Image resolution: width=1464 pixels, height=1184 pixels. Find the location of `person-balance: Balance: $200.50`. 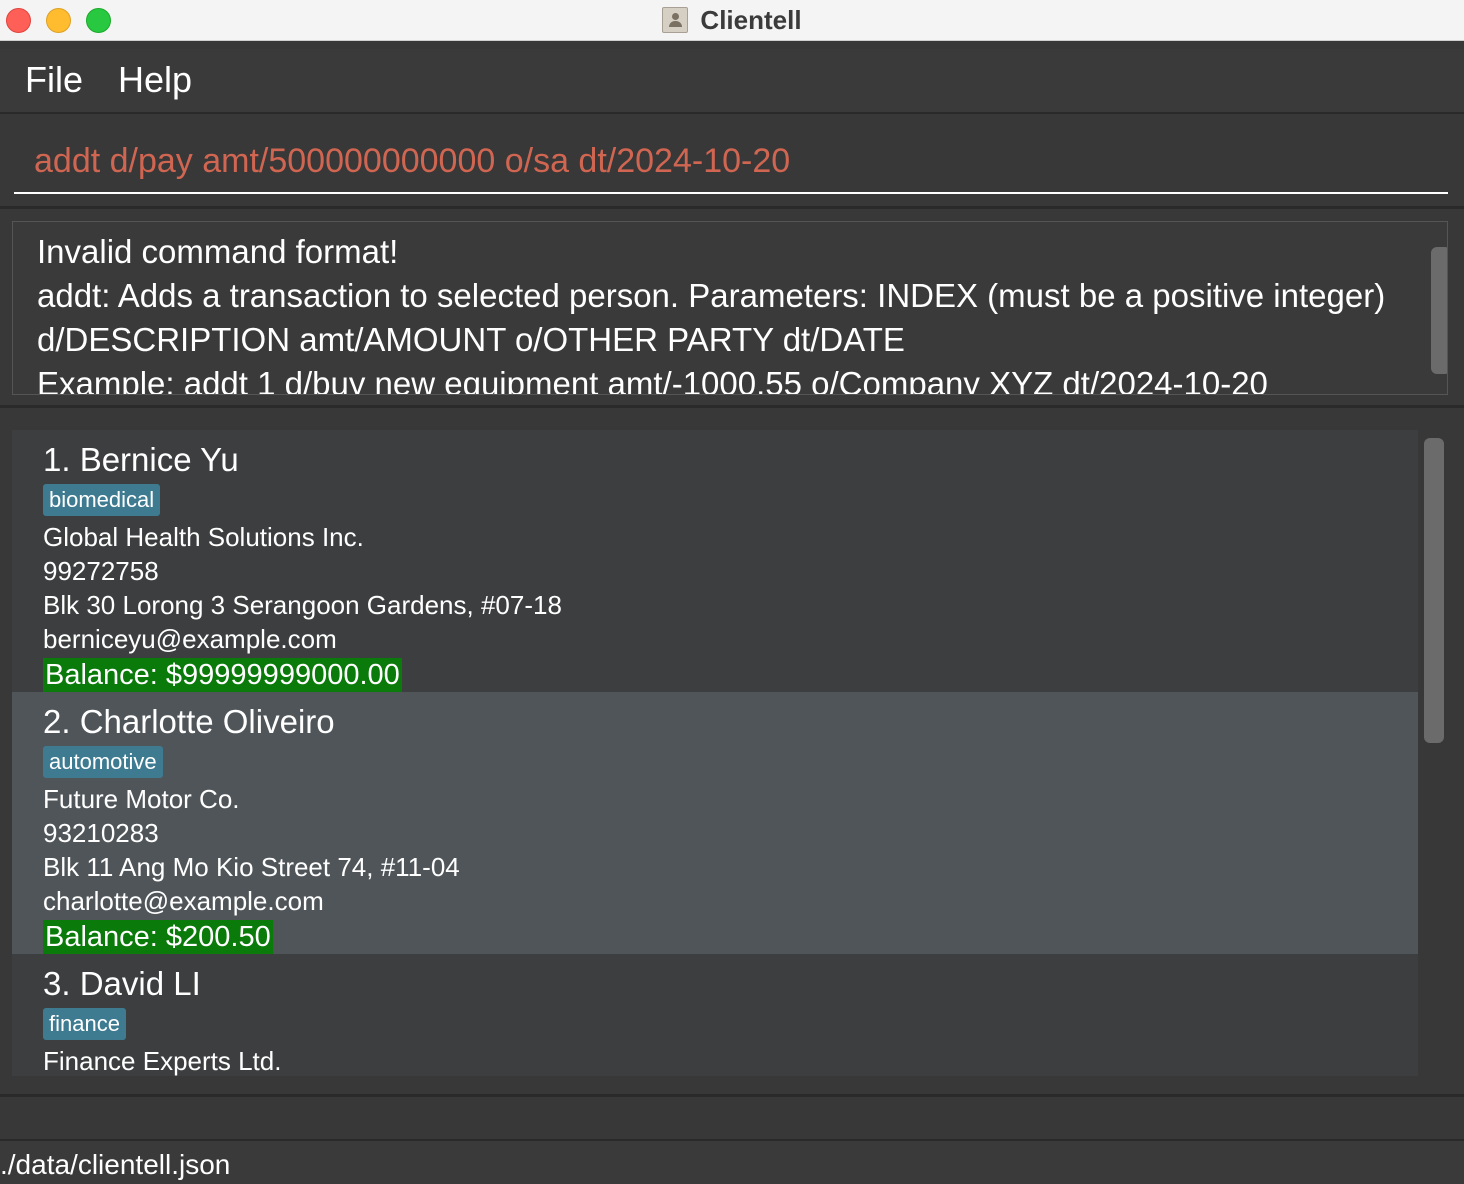

person-balance: Balance: $200.50 is located at coordinates (158, 937).